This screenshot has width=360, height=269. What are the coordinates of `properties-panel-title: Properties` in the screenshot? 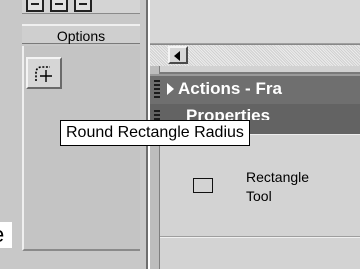 It's located at (228, 113).